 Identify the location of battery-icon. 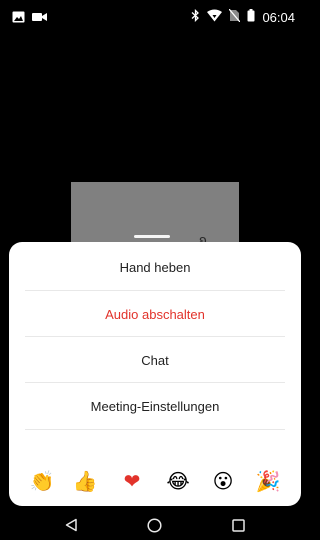
(251, 17).